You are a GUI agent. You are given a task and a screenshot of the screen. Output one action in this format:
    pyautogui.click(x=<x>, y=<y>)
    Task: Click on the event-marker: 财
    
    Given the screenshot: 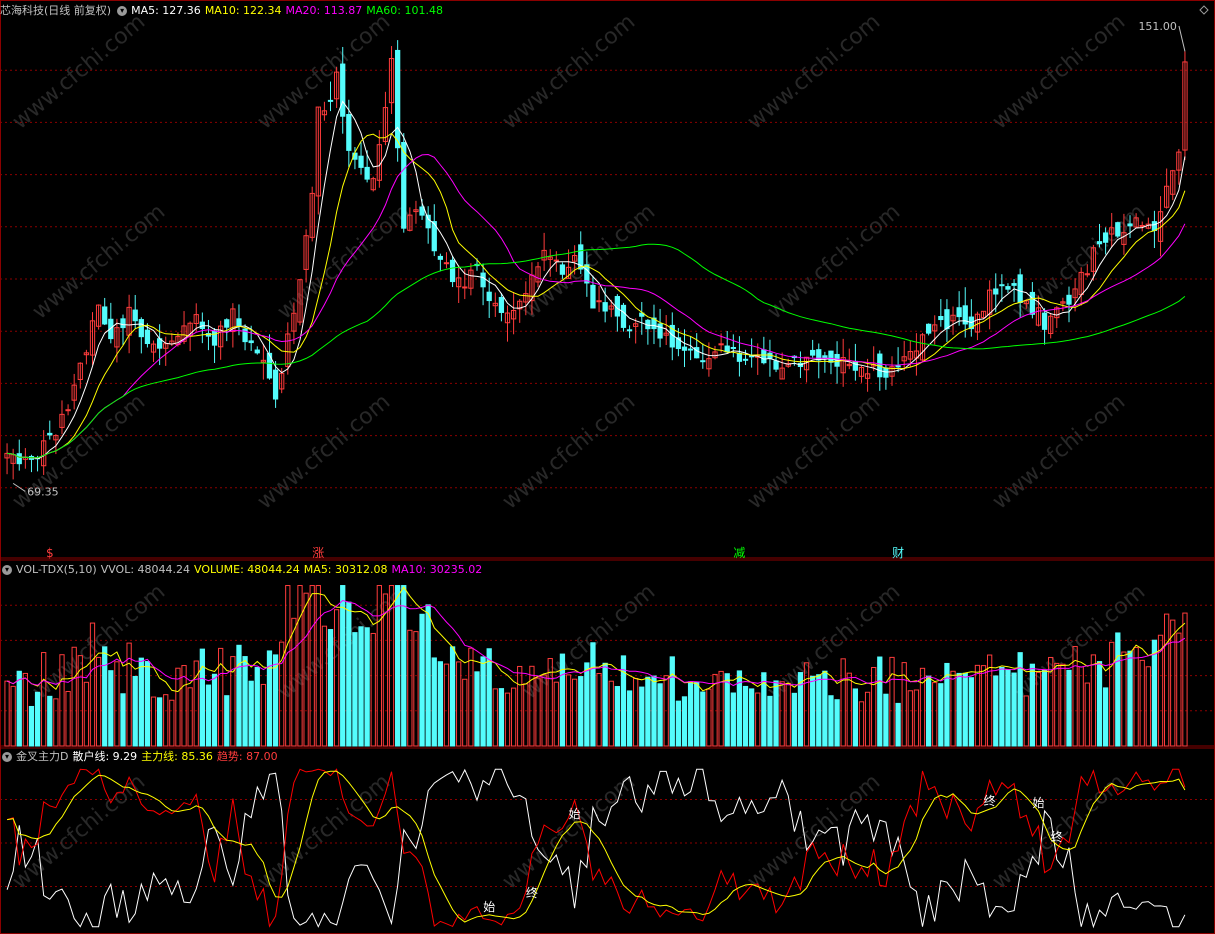 What is the action you would take?
    pyautogui.click(x=898, y=553)
    